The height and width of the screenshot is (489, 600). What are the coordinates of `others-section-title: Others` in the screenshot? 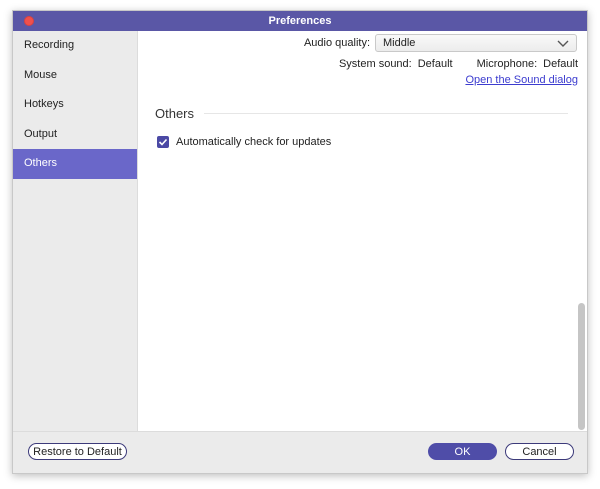 It's located at (175, 113).